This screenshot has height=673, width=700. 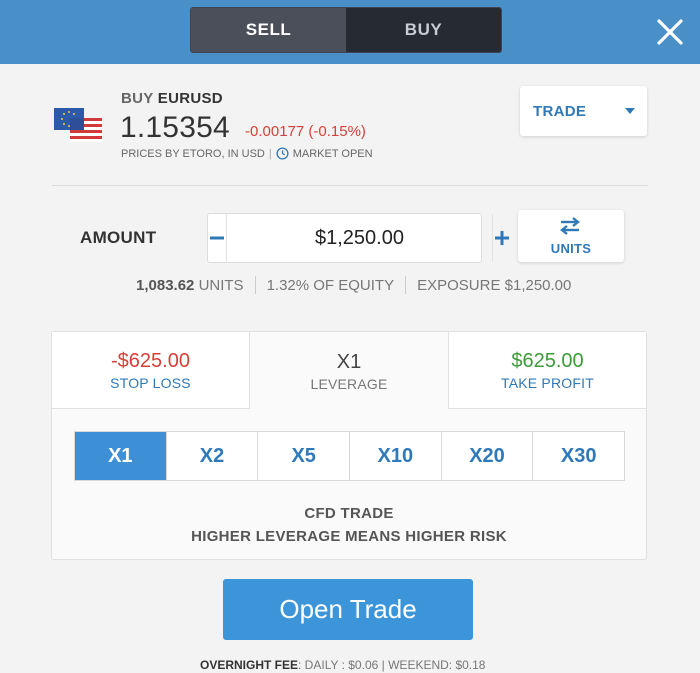 I want to click on tab-stop-loss: -$625.00 STOP LOSS, so click(x=151, y=370).